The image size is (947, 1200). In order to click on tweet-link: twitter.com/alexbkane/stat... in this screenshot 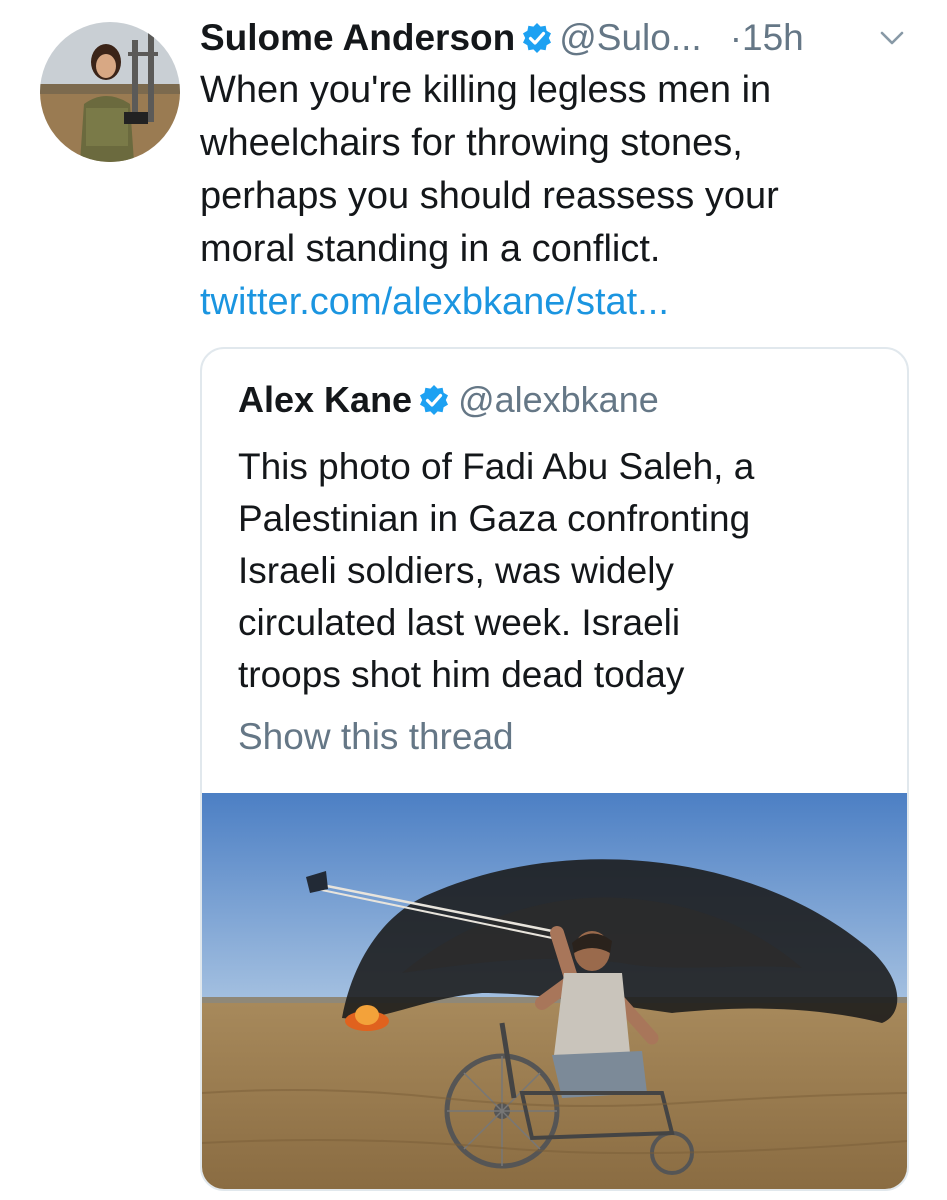, I will do `click(550, 302)`.